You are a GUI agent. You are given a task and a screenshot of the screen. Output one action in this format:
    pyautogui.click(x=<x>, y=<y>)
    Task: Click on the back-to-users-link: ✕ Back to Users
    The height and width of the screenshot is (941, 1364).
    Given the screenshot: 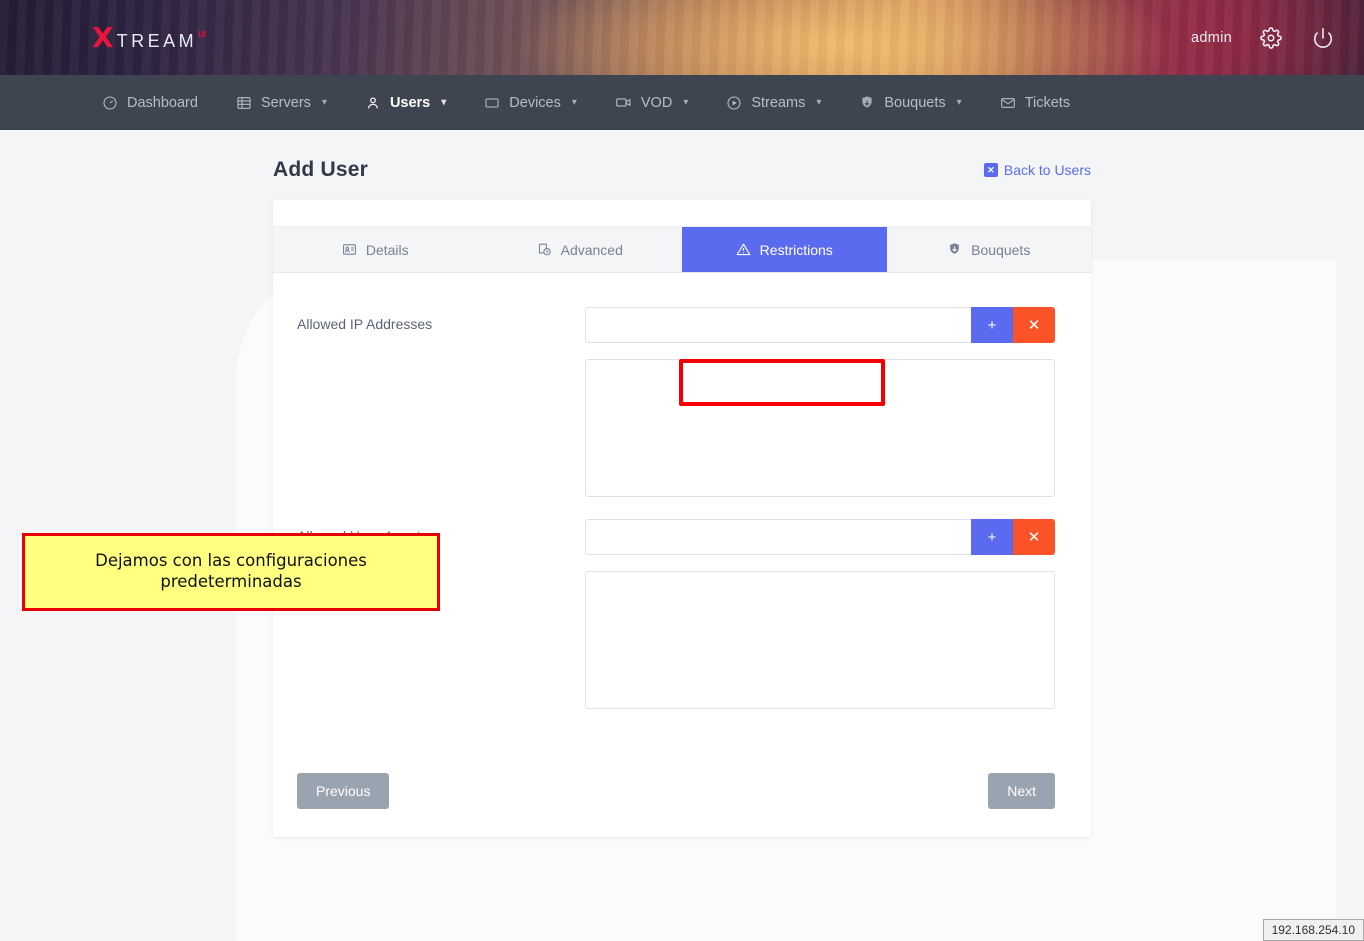 What is the action you would take?
    pyautogui.click(x=1037, y=170)
    